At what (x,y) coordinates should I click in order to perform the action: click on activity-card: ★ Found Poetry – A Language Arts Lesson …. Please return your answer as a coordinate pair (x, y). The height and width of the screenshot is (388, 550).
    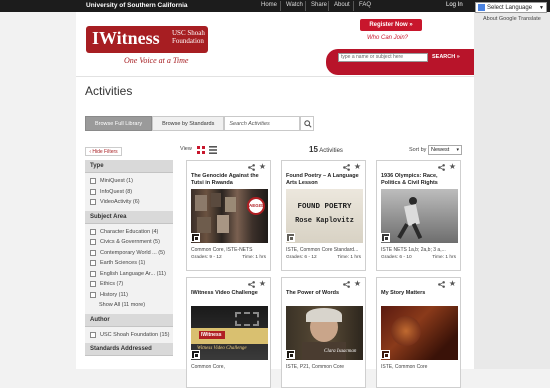
    Looking at the image, I should click on (323, 215).